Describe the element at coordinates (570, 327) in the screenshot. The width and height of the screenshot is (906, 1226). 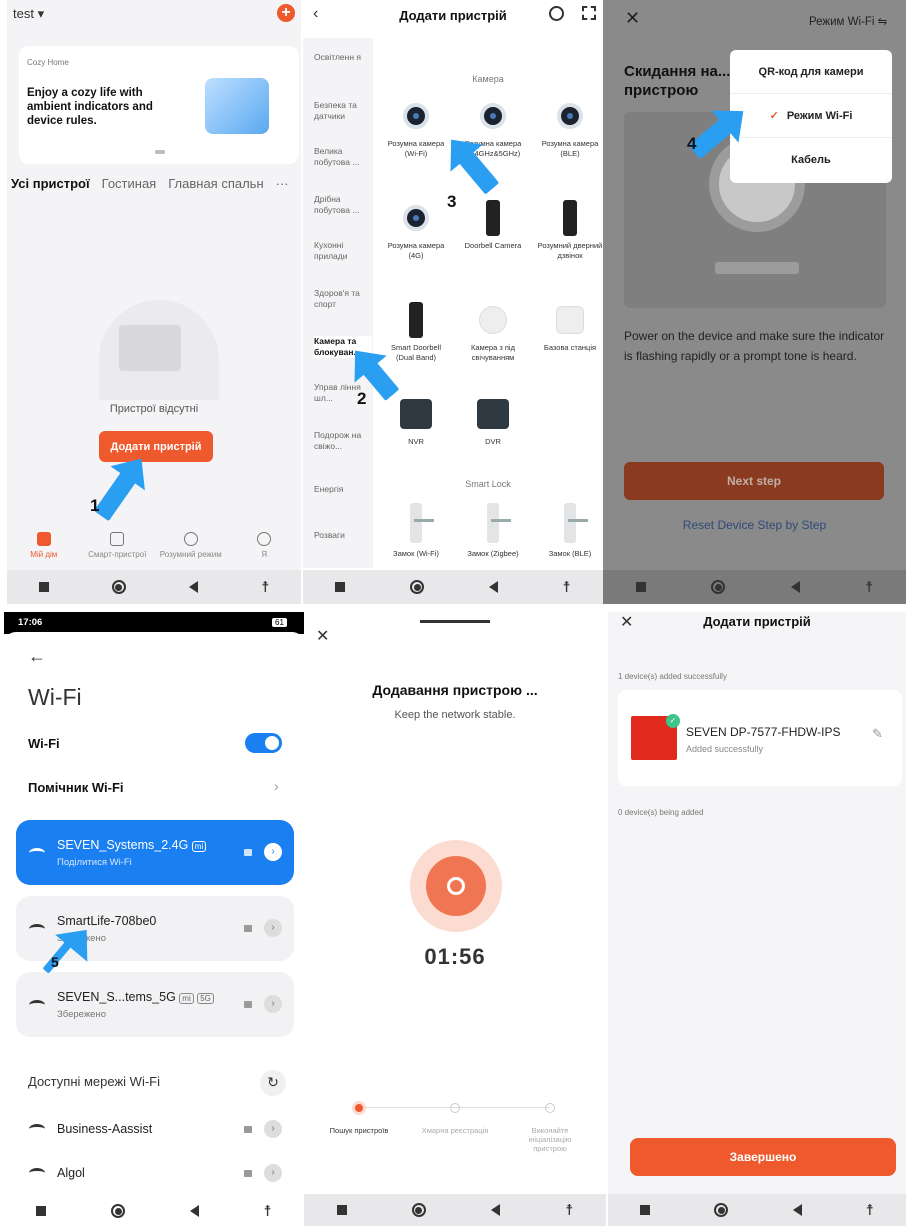
I see `device-base-station: Базова станція` at that location.